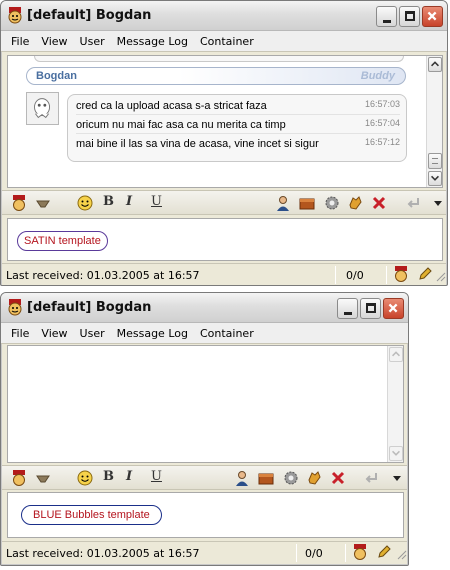 This screenshot has height=570, width=450. I want to click on avatar, so click(42, 108).